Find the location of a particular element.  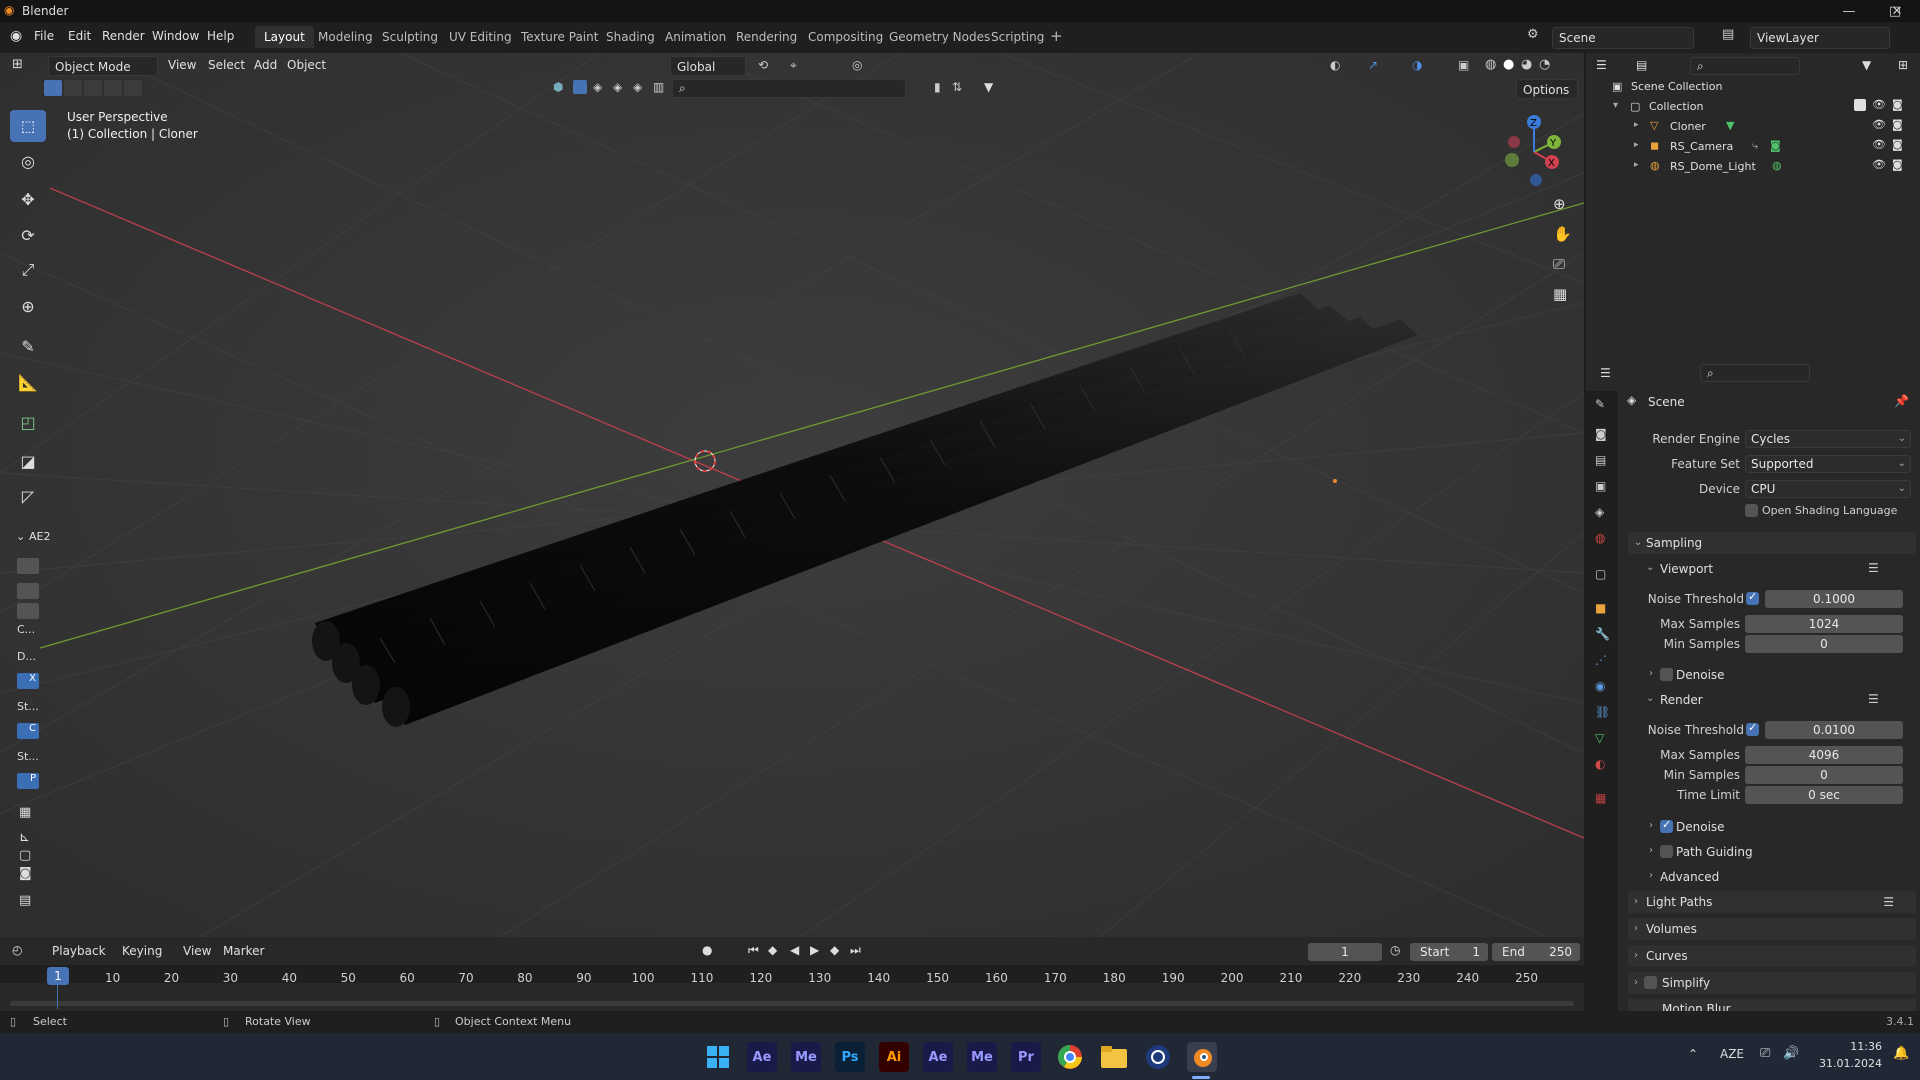

r-time-limit-field: 0 sec is located at coordinates (1824, 795).